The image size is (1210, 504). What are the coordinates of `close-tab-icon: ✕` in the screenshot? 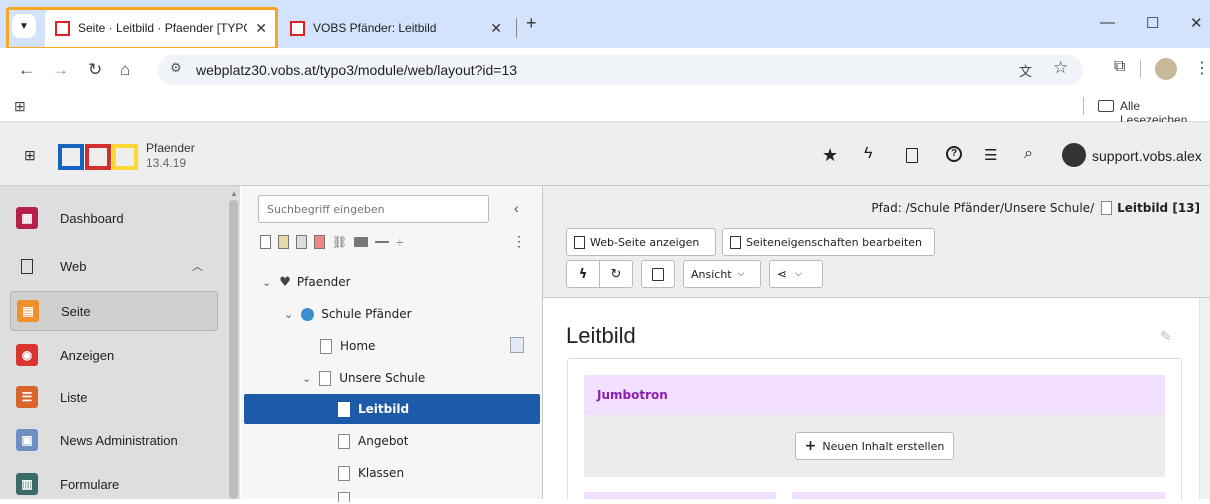 It's located at (496, 28).